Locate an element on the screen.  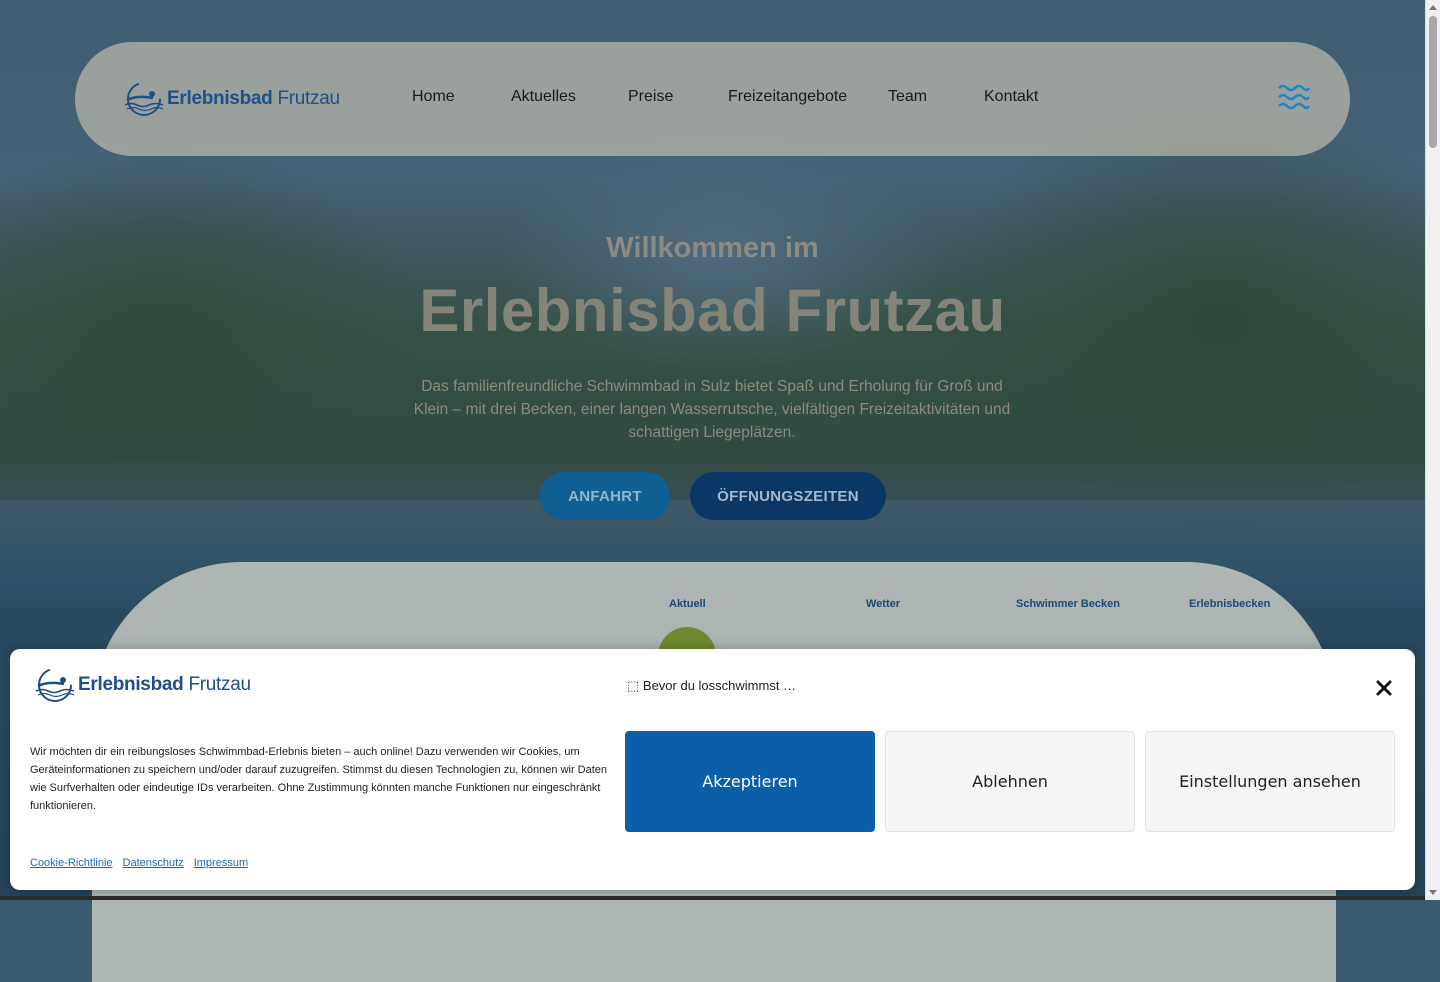
status-label-erlebnisbecken: Erlebnisbecken is located at coordinates (1230, 604).